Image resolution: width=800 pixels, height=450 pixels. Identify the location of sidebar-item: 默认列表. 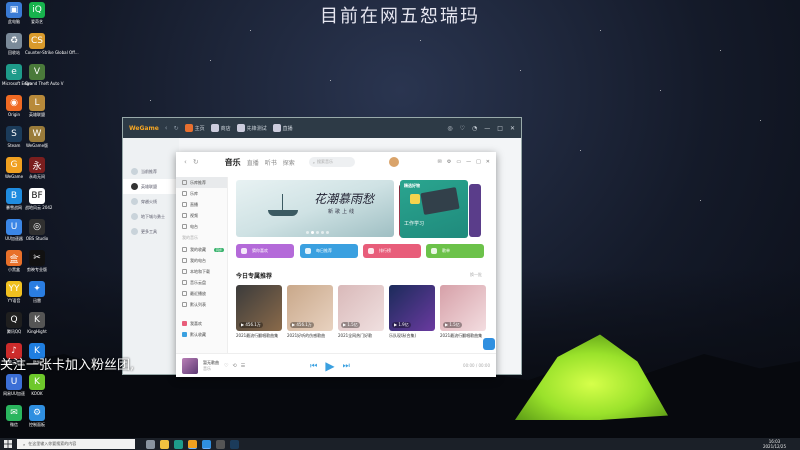
(201, 304).